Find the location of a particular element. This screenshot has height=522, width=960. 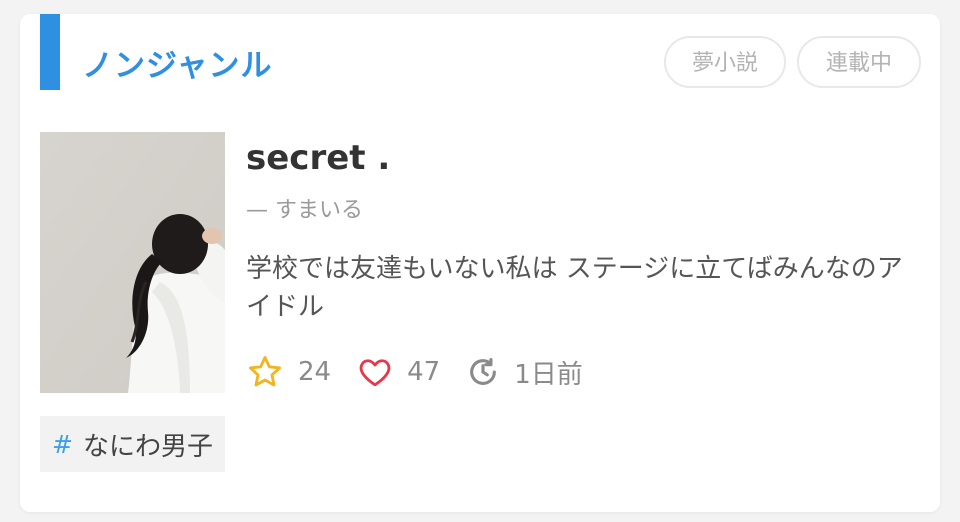

like-count-value: 47 is located at coordinates (424, 372).